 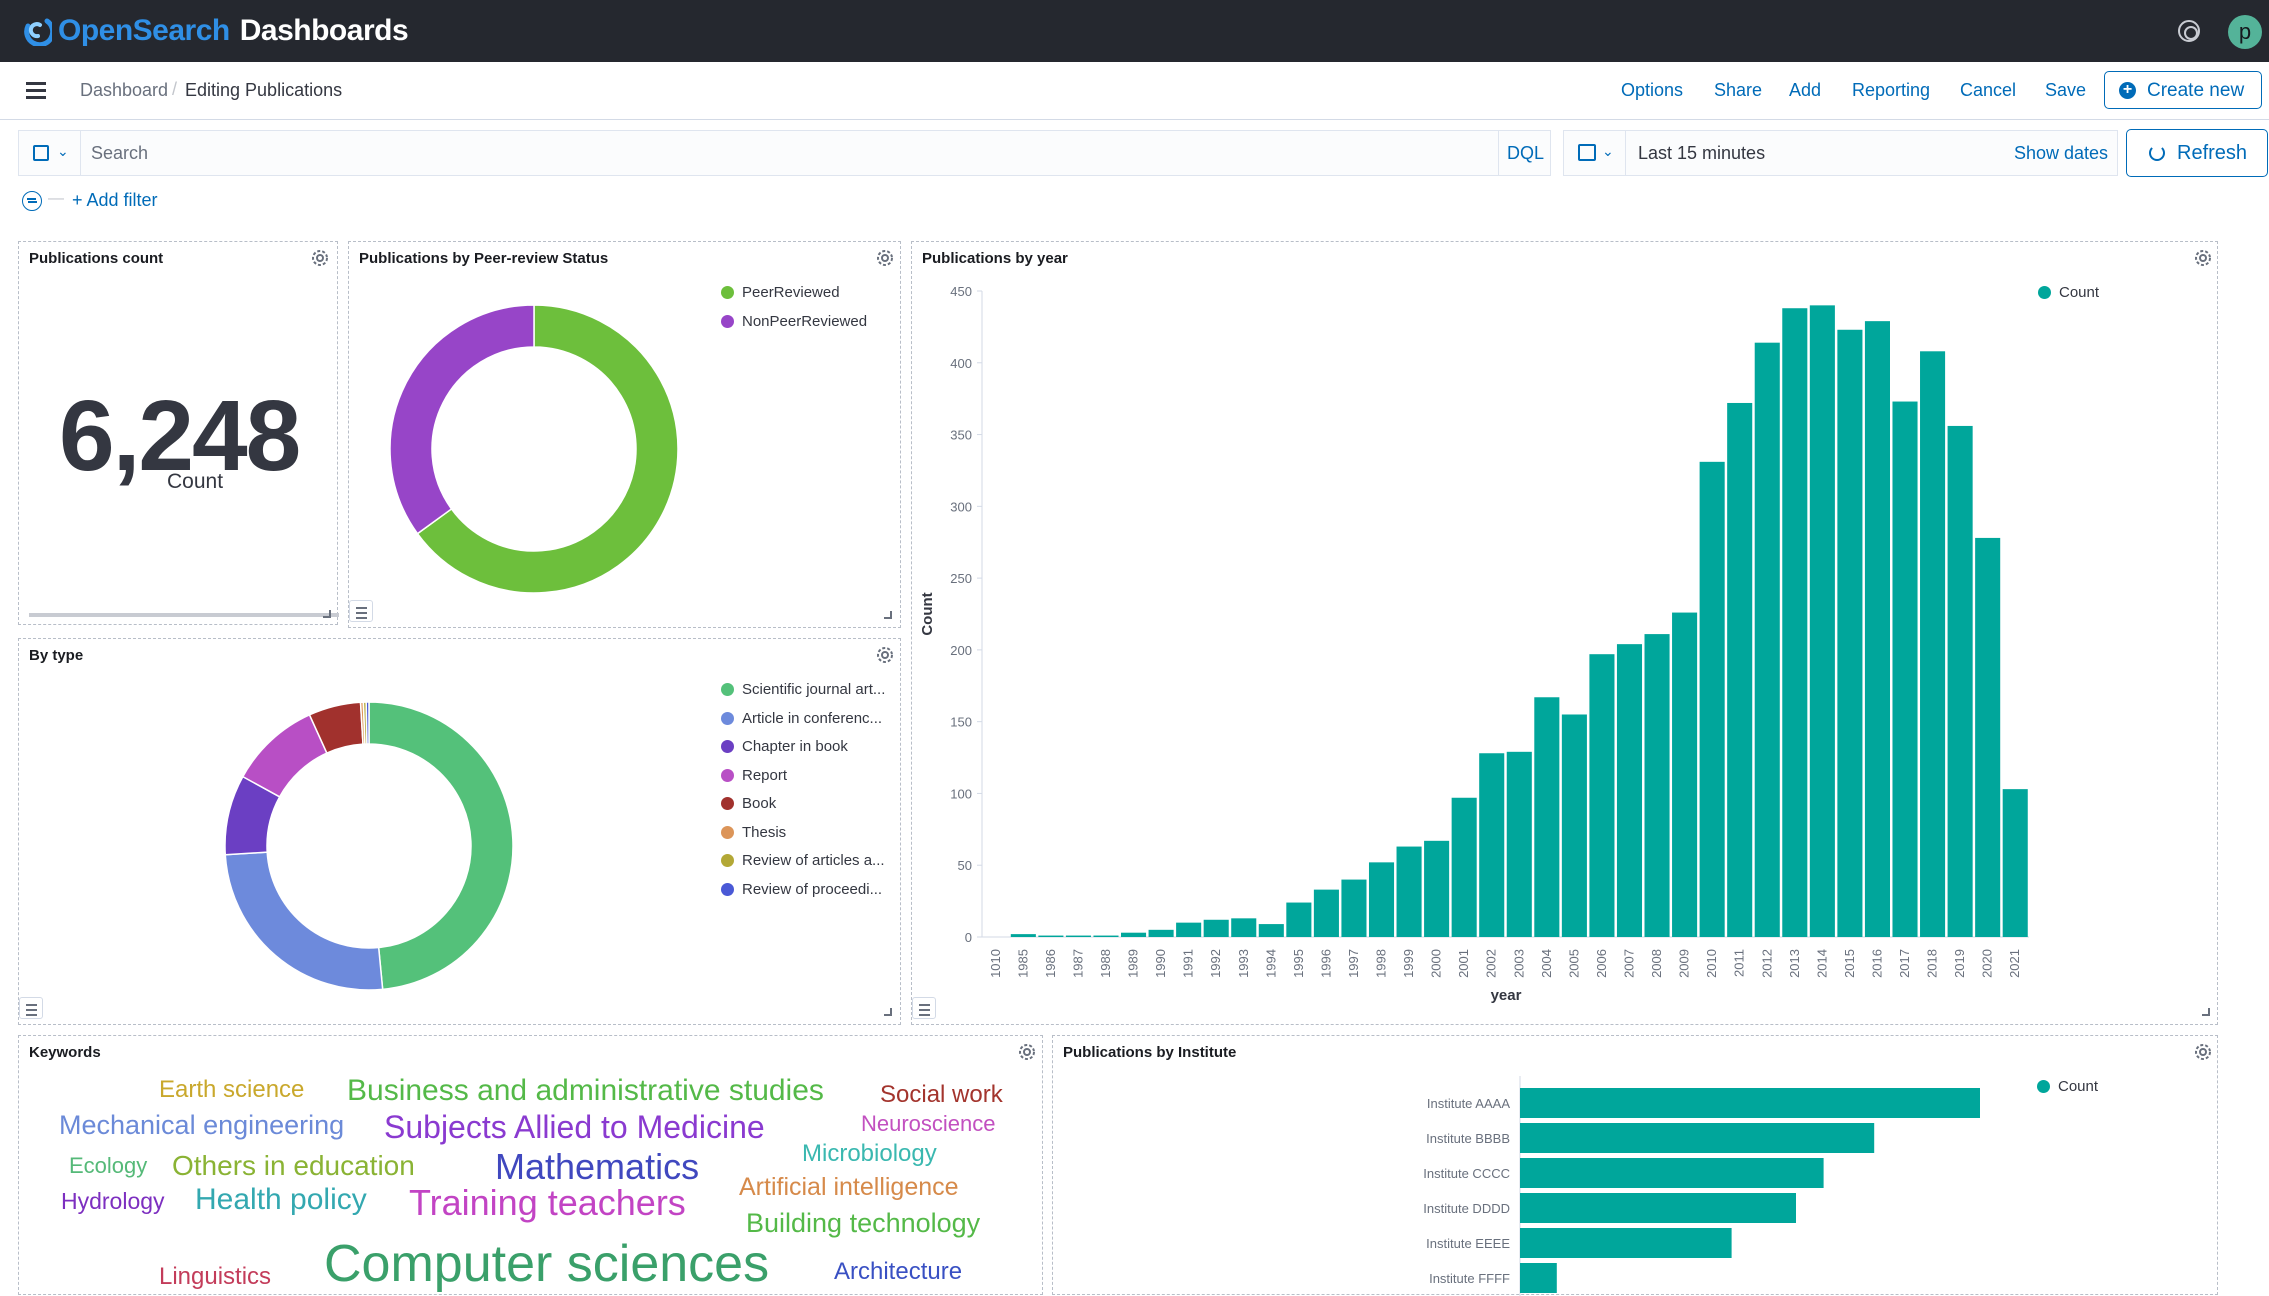 What do you see at coordinates (108, 1166) in the screenshot?
I see `keyword-tag: Ecology` at bounding box center [108, 1166].